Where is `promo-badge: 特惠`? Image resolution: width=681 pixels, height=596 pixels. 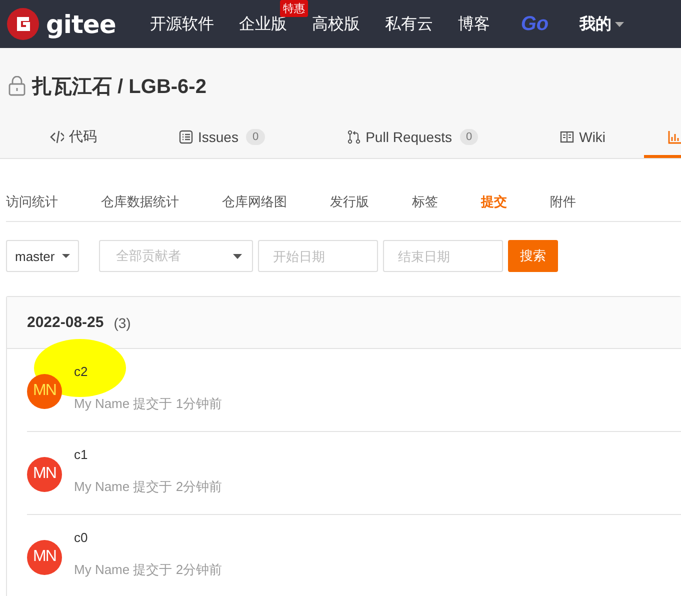
promo-badge: 特惠 is located at coordinates (294, 8).